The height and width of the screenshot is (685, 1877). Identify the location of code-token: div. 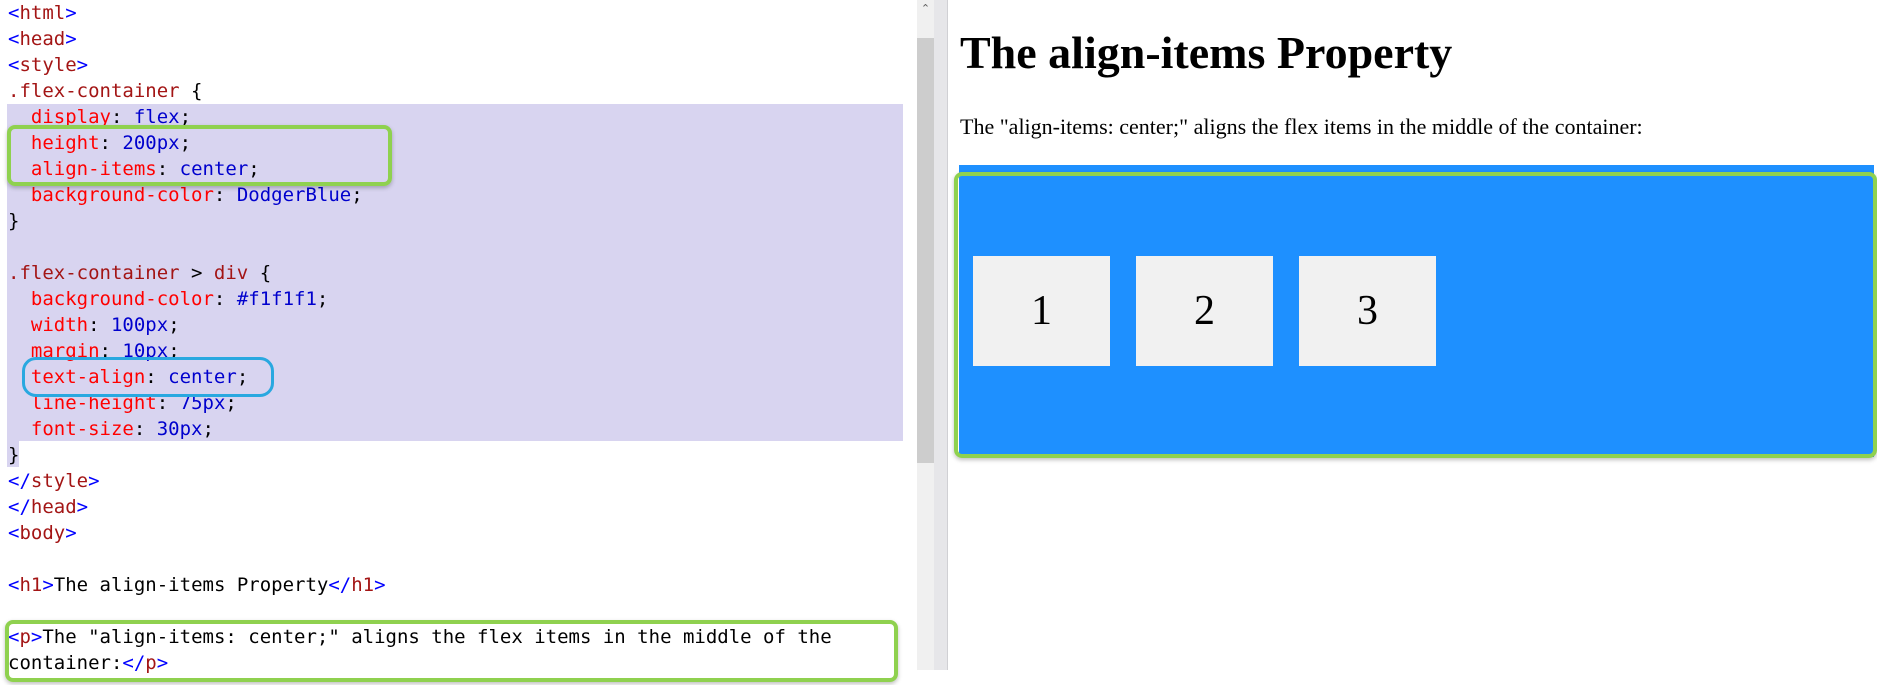
(231, 273).